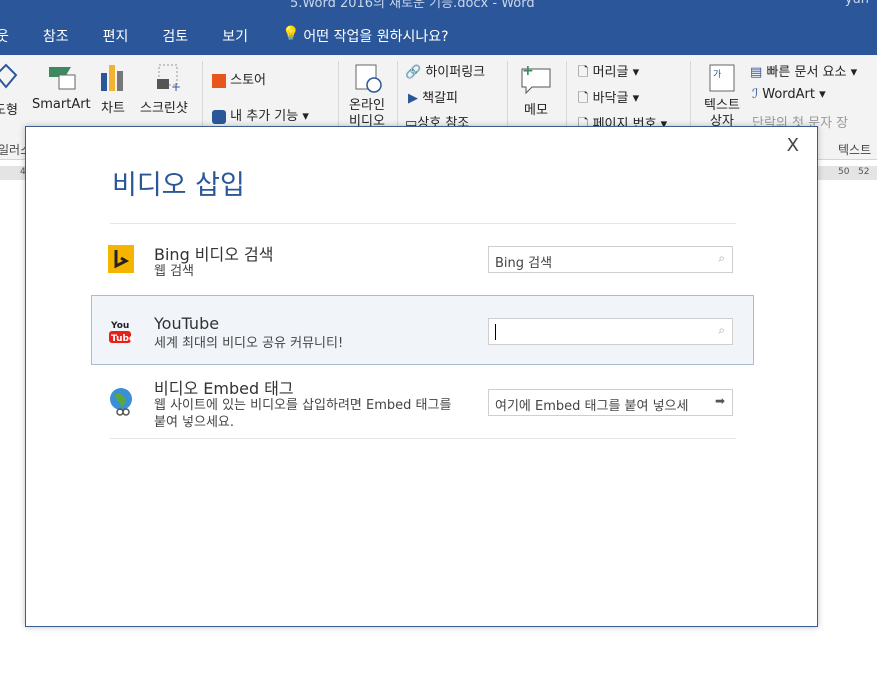  What do you see at coordinates (121, 332) in the screenshot?
I see `youtube-icon: You Tube` at bounding box center [121, 332].